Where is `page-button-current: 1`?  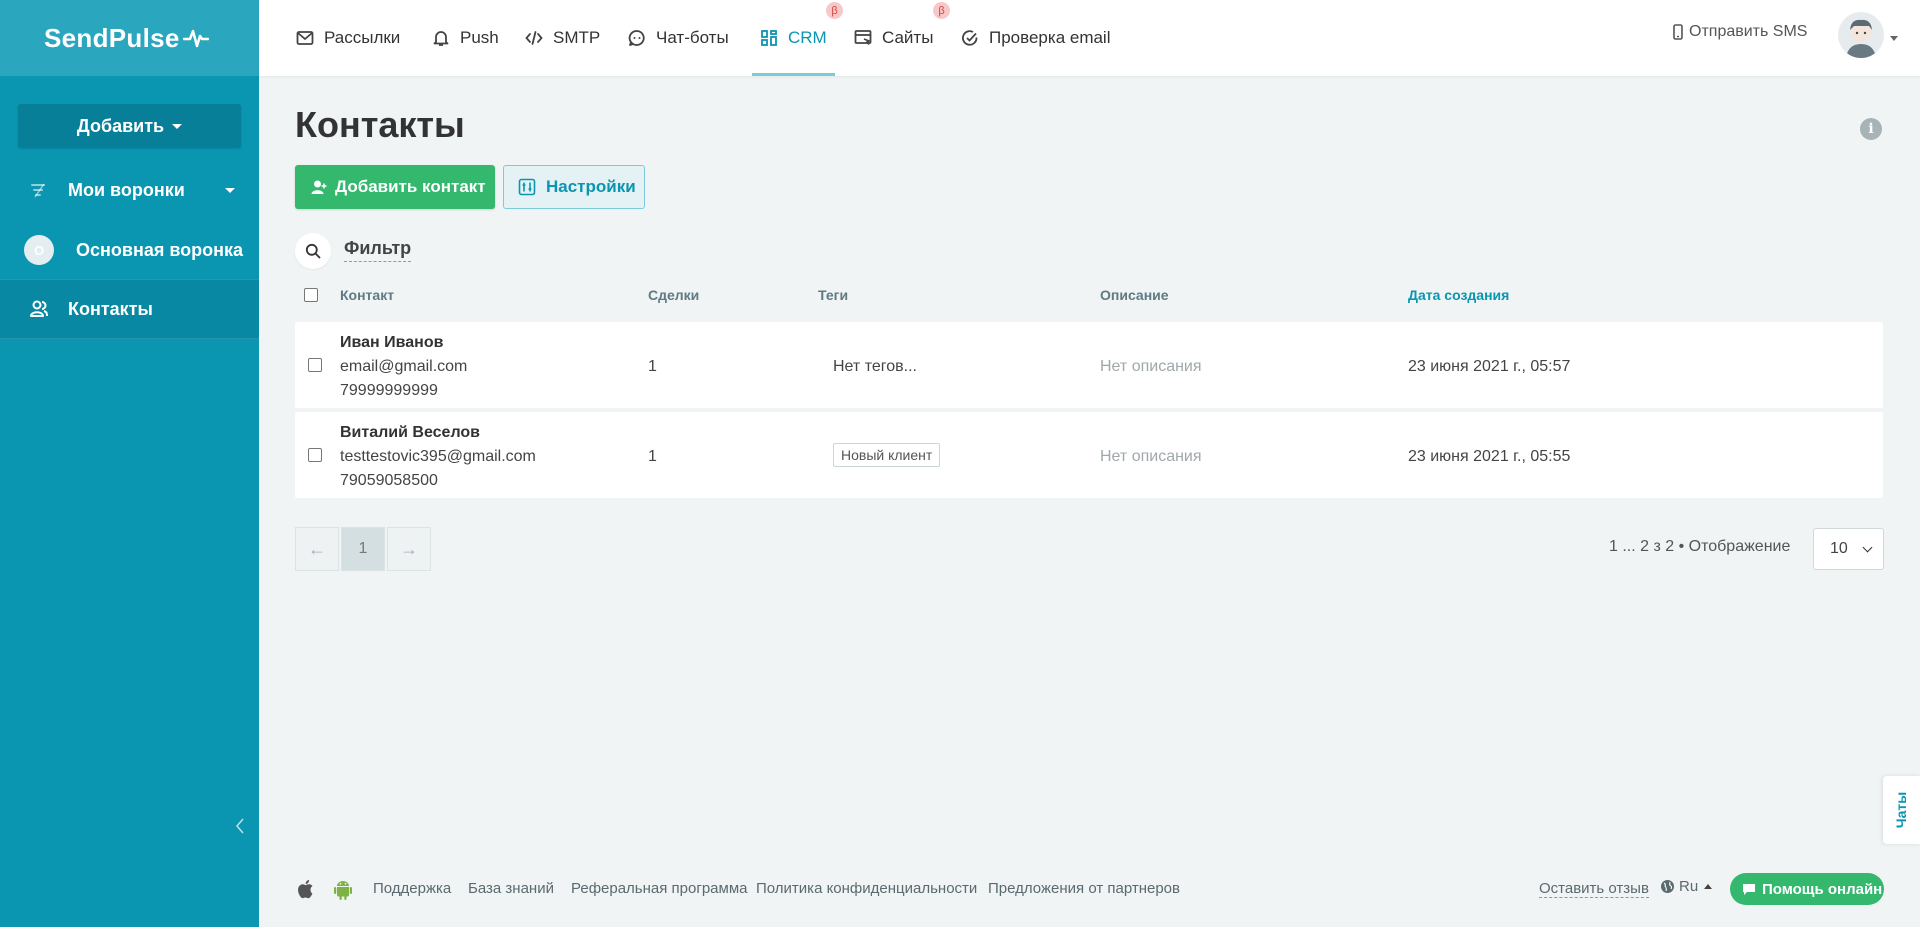
page-button-current: 1 is located at coordinates (363, 549).